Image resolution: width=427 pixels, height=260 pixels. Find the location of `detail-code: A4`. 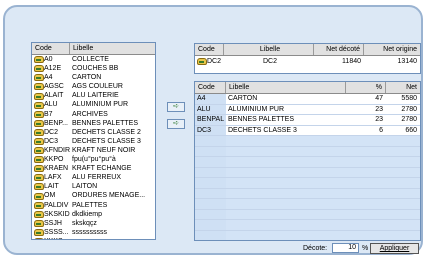

detail-code: A4 is located at coordinates (210, 99).